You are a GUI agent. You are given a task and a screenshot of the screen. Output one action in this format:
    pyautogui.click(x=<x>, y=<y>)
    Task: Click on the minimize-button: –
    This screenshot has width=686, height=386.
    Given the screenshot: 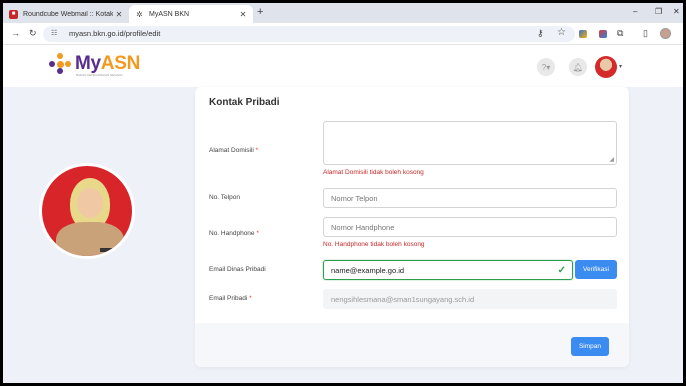 What is the action you would take?
    pyautogui.click(x=635, y=11)
    